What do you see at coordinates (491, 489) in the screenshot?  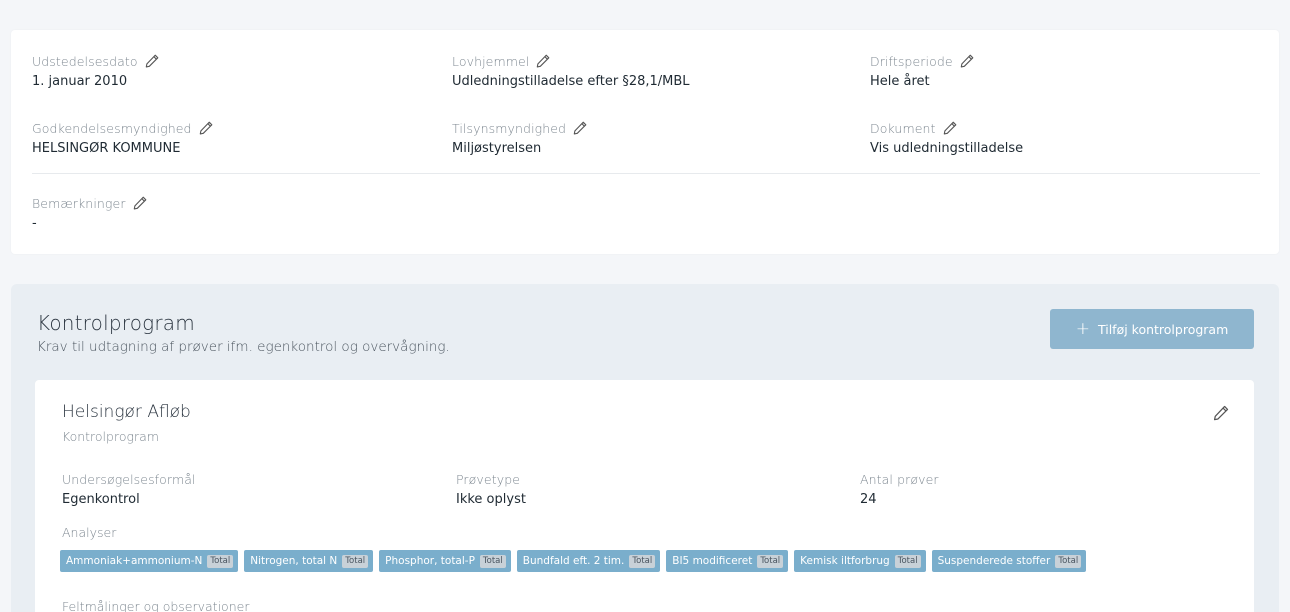 I see `field-proevetype: Prøvetype Ikke oplyst` at bounding box center [491, 489].